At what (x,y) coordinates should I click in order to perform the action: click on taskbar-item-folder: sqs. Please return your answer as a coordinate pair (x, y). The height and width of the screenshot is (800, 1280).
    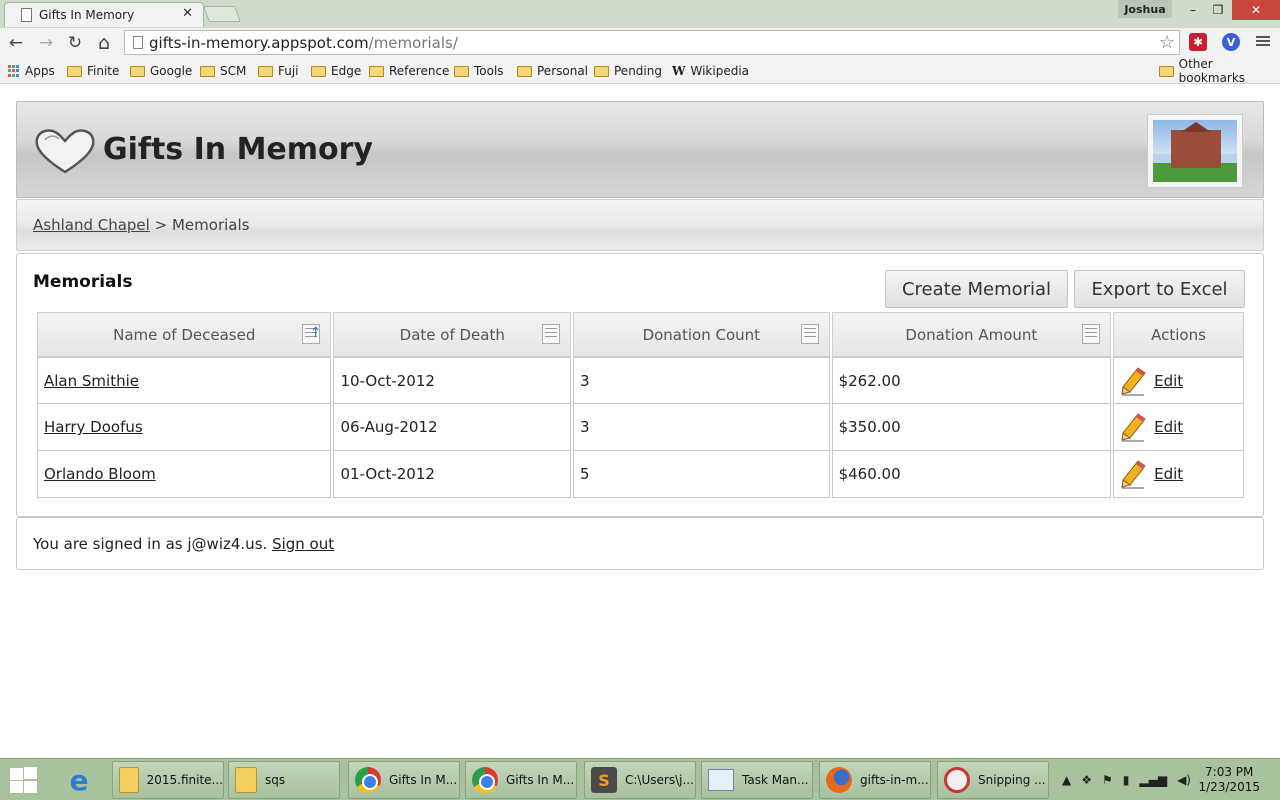
    Looking at the image, I should click on (284, 780).